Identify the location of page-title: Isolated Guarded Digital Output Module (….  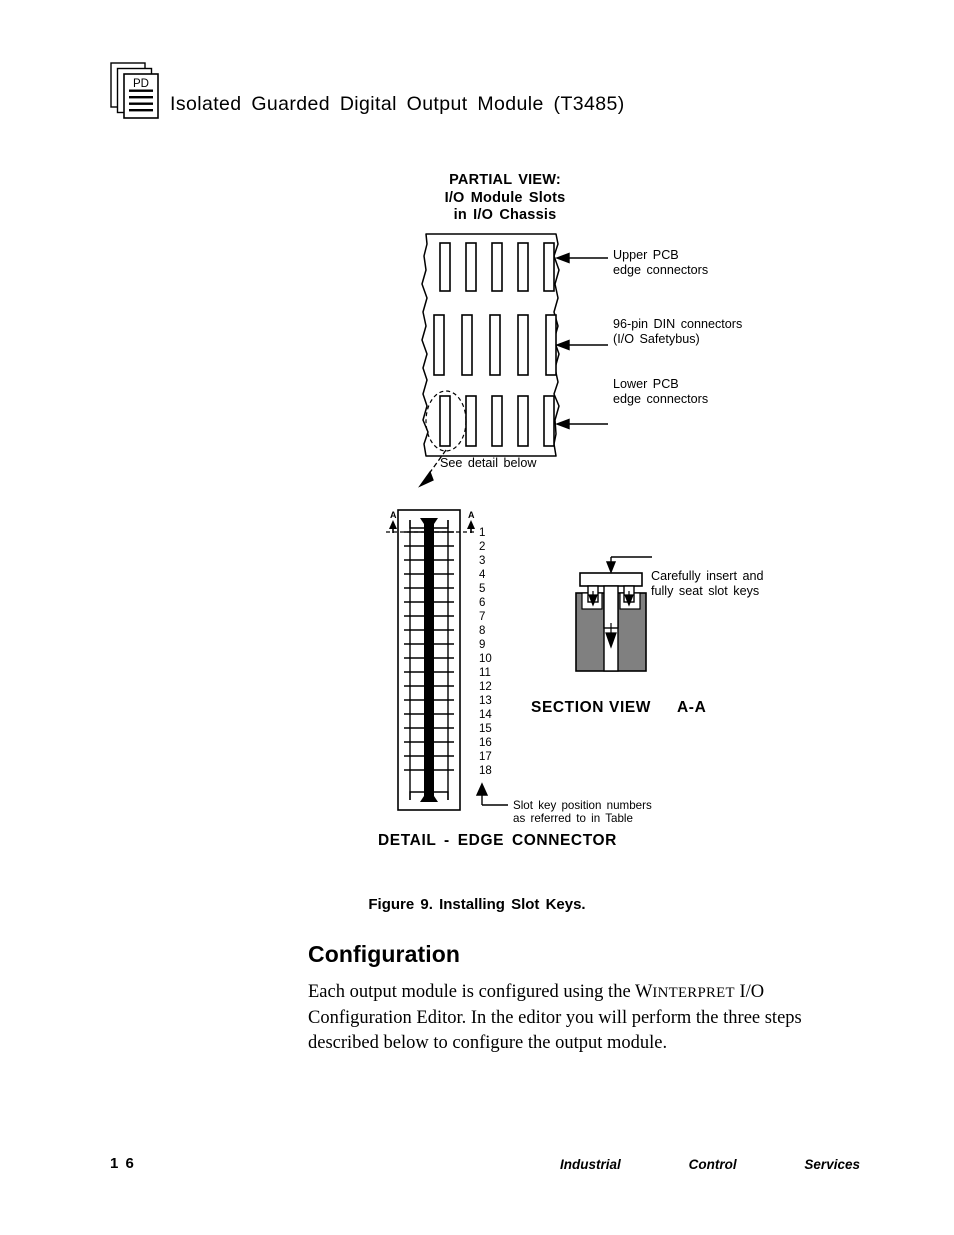
(397, 104).